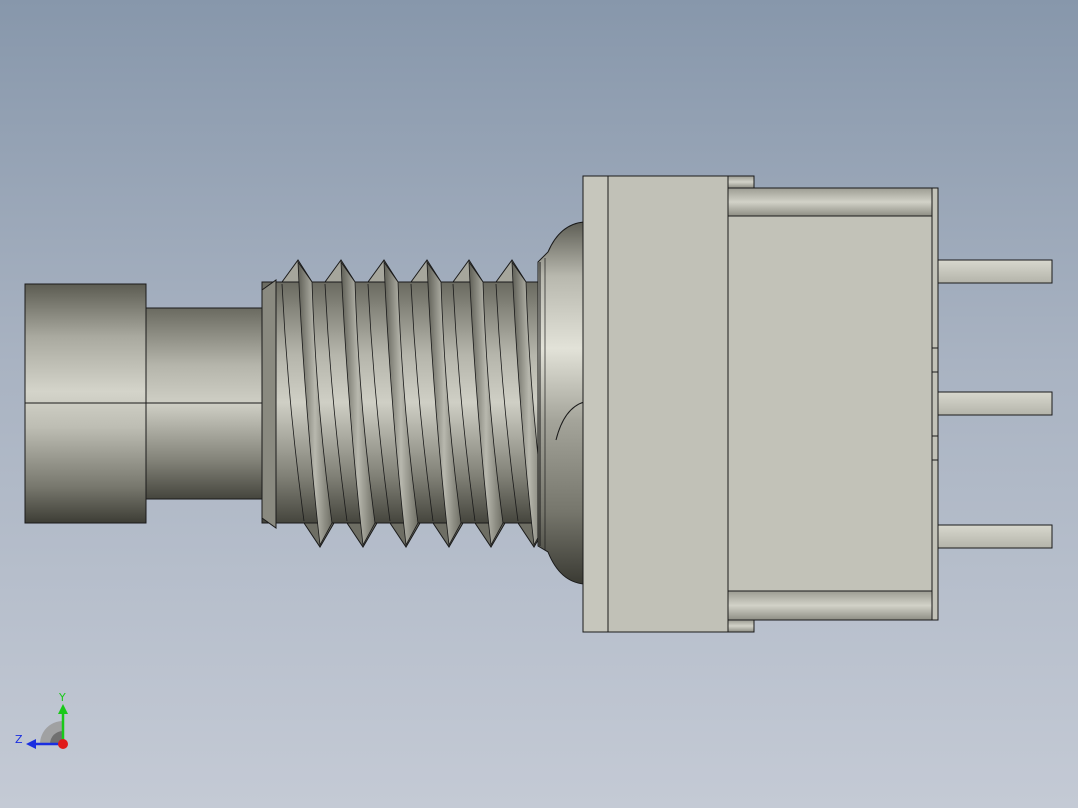  I want to click on y-axis-label: Y, so click(62, 697).